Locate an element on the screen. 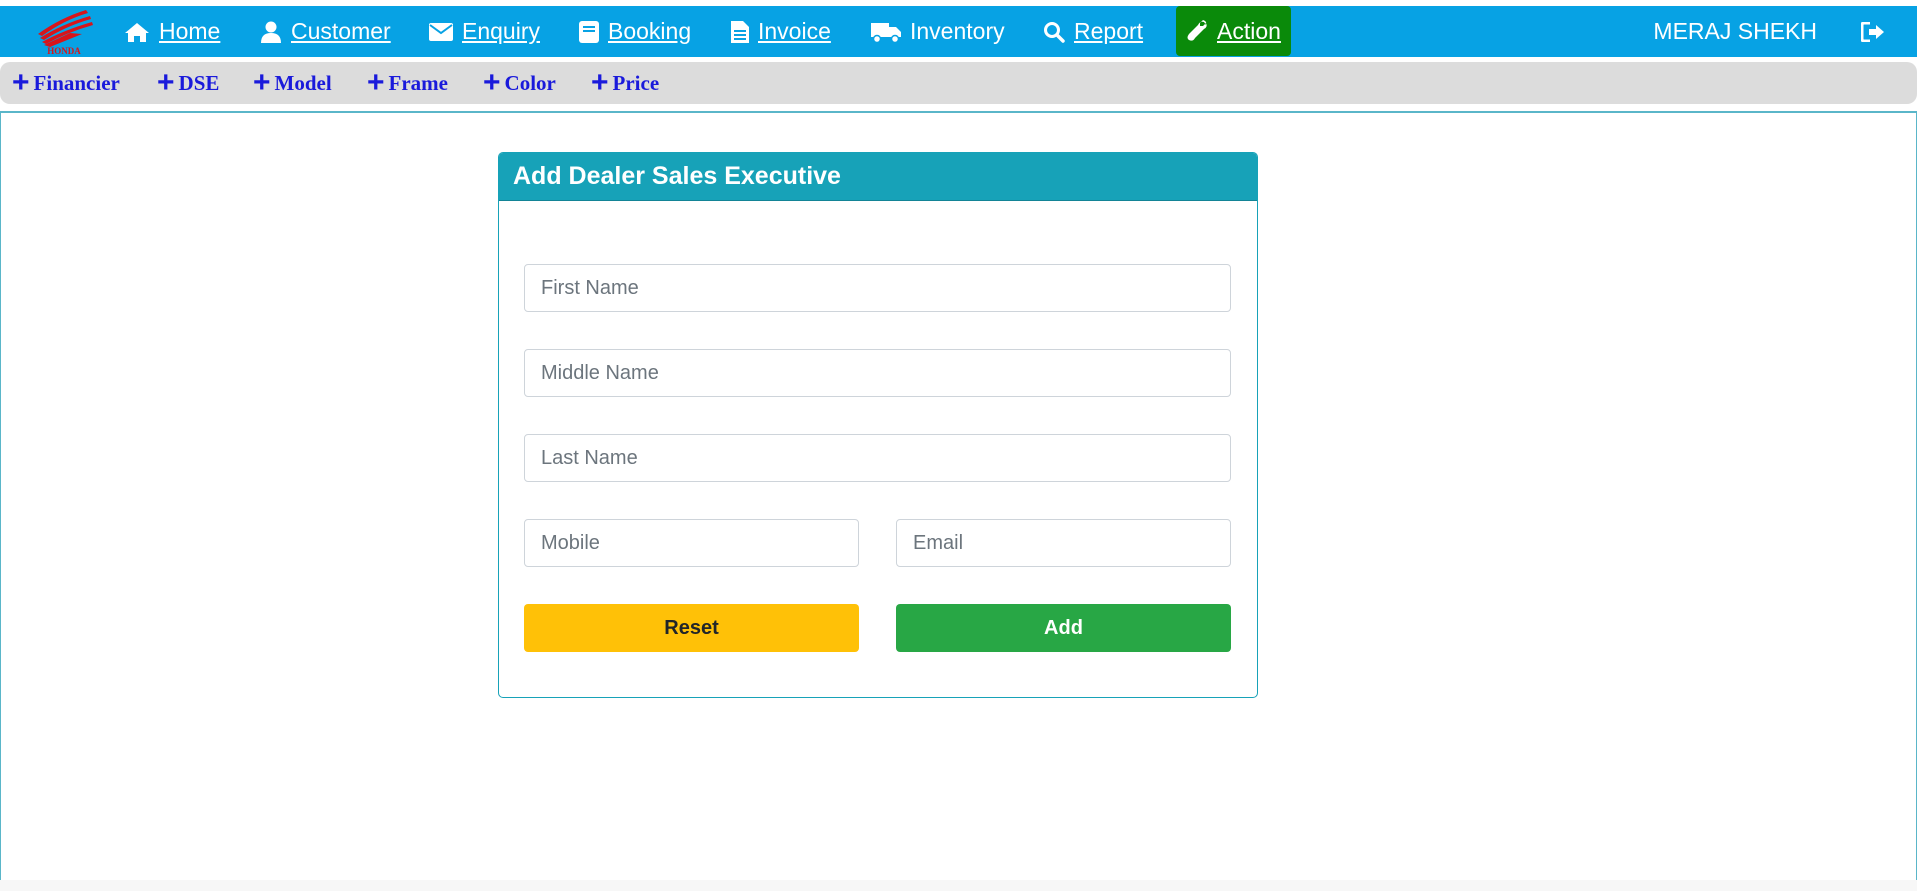  nav-enquiry: Enquiry is located at coordinates (484, 31).